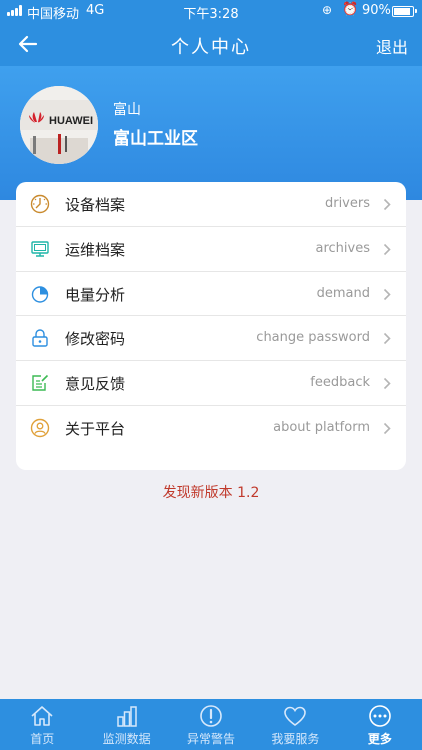 This screenshot has height=750, width=422. What do you see at coordinates (40, 294) in the screenshot?
I see `pie-chart-icon` at bounding box center [40, 294].